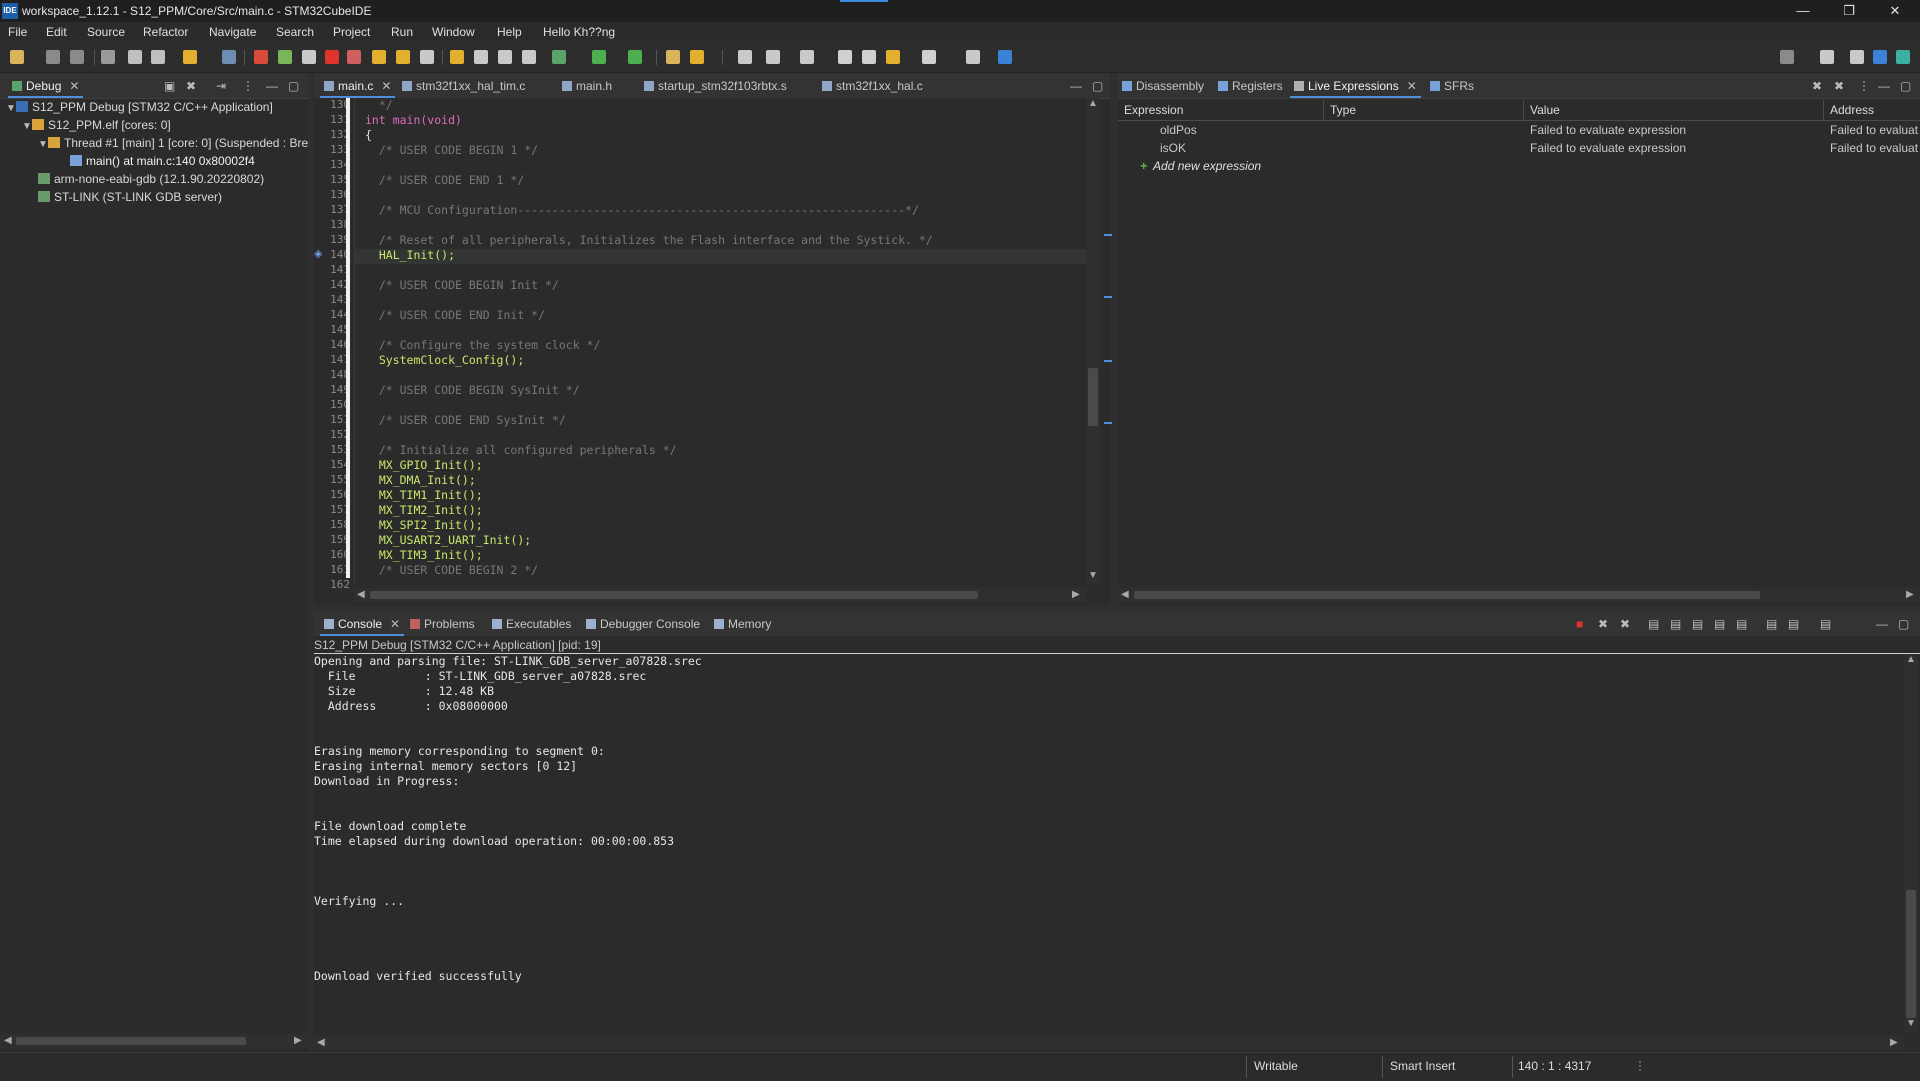 This screenshot has width=1920, height=1081. I want to click on step-return-icon, so click(427, 57).